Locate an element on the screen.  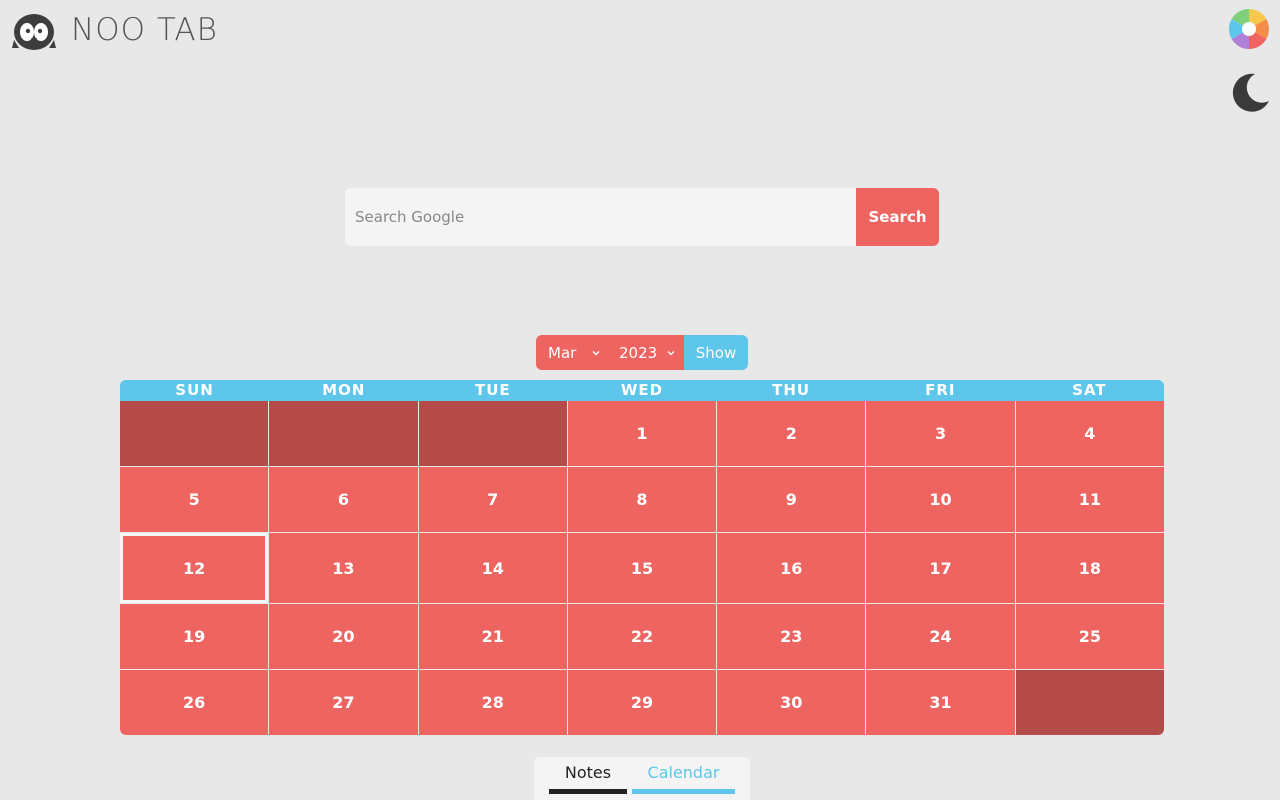
calendar-day: 7 is located at coordinates (492, 499).